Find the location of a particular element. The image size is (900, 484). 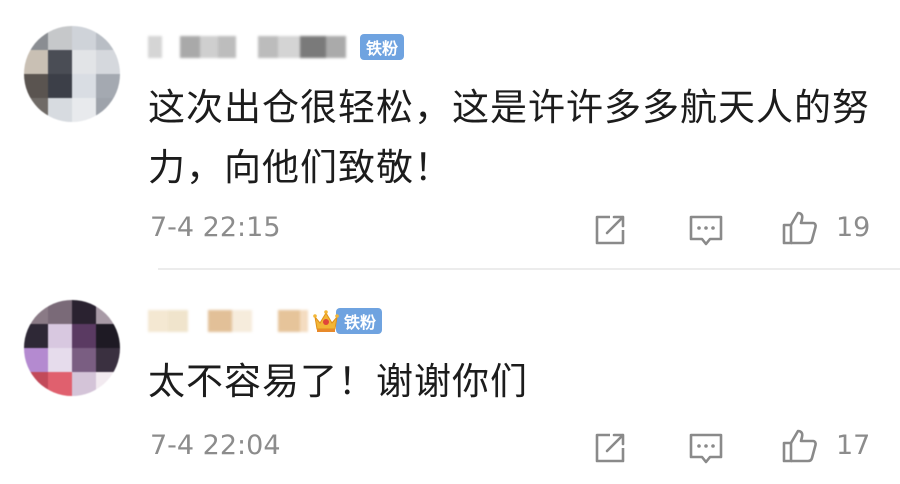

timestamp: 7-4 22:04 is located at coordinates (215, 445).